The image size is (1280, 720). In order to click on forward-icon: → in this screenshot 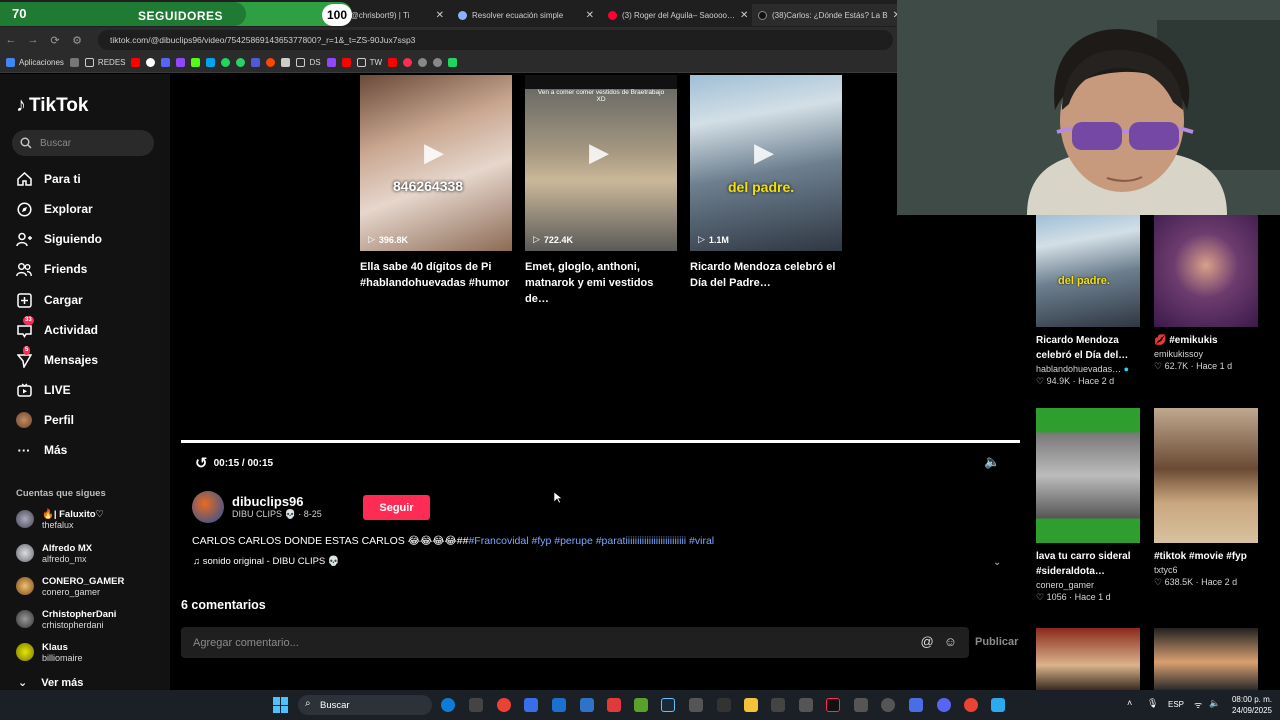, I will do `click(33, 40)`.